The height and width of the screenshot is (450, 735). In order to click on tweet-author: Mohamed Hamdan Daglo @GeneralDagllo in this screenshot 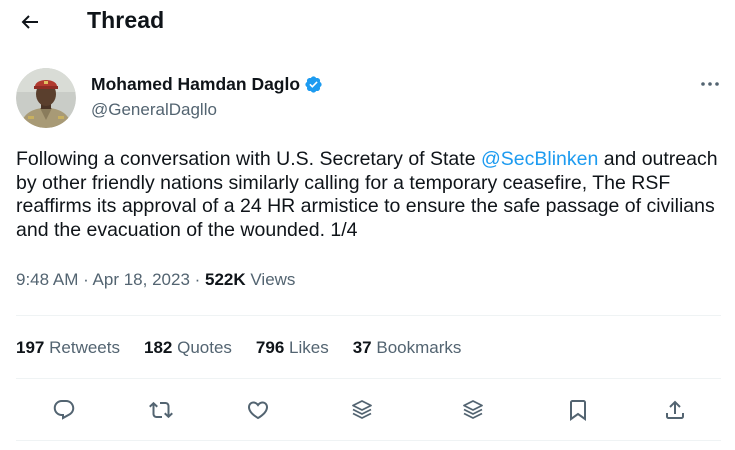, I will do `click(368, 99)`.